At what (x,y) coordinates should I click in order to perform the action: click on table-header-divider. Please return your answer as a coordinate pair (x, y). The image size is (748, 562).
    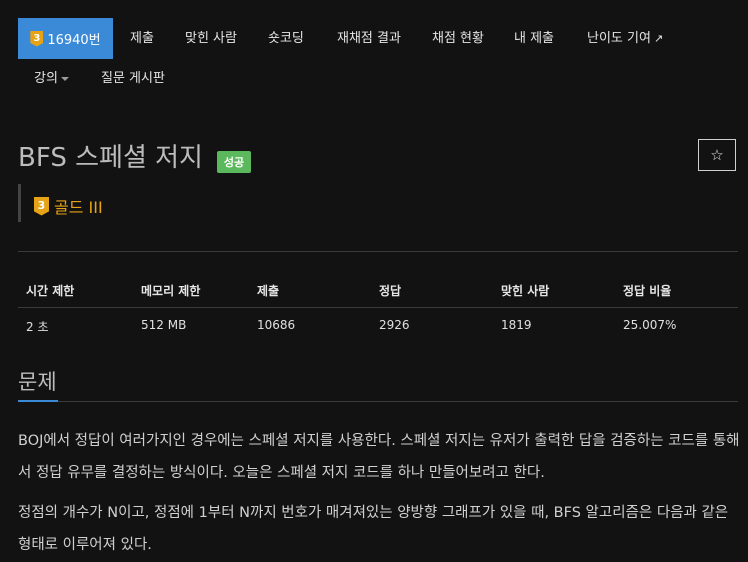
    Looking at the image, I should click on (378, 307).